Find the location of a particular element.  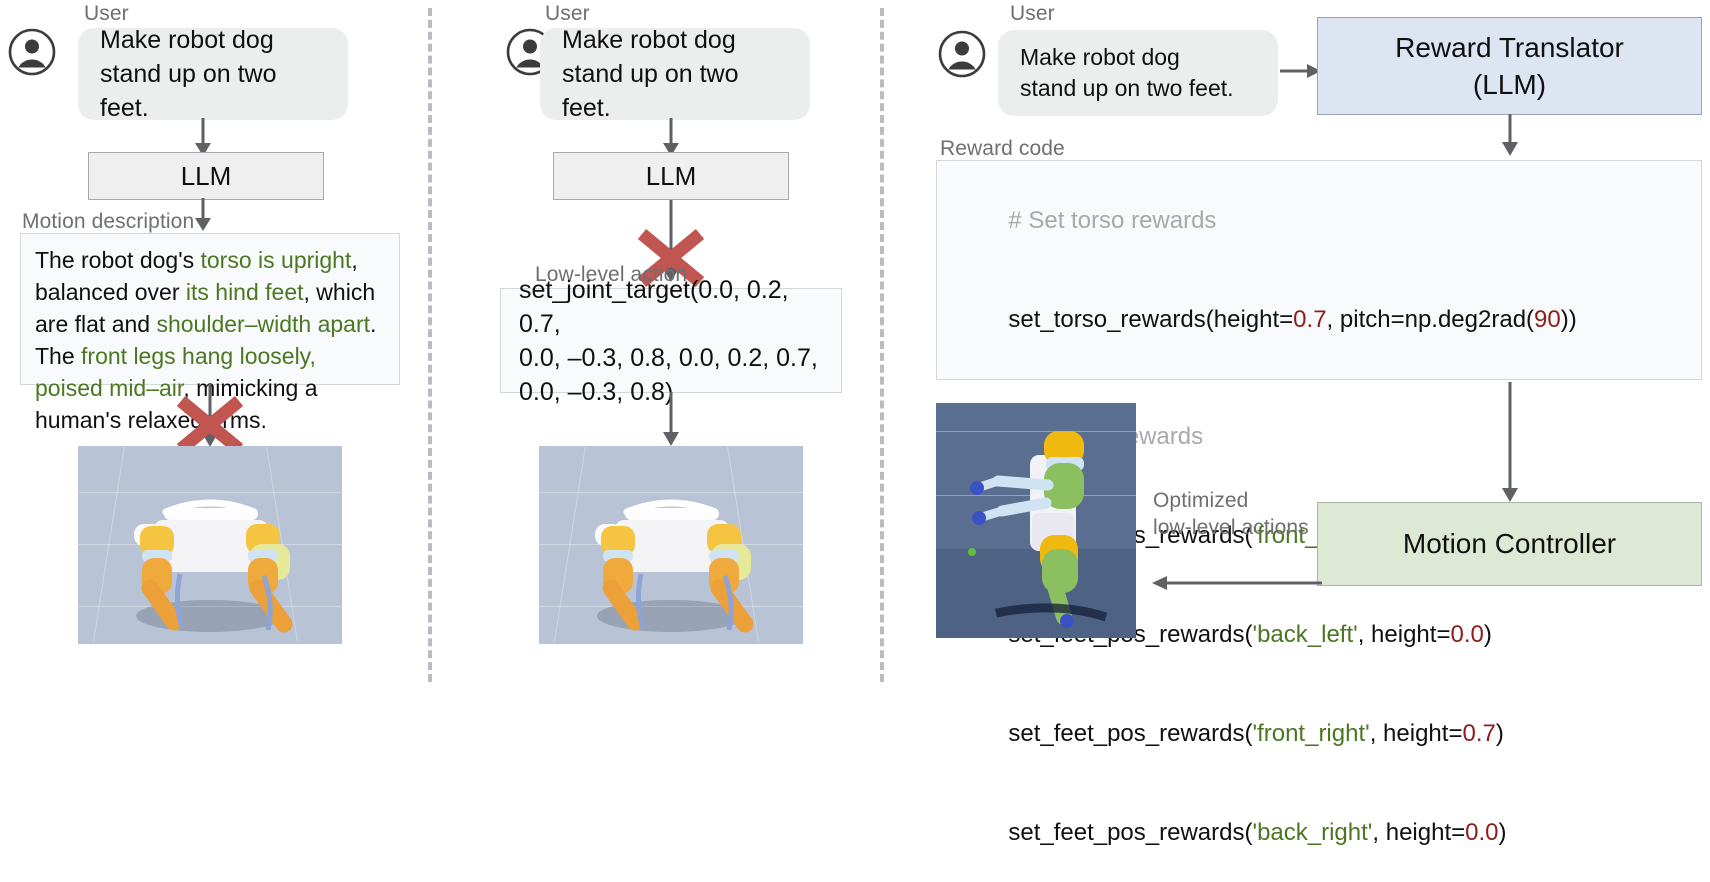

motion-controller-label: Motion Controller is located at coordinates (1509, 543).